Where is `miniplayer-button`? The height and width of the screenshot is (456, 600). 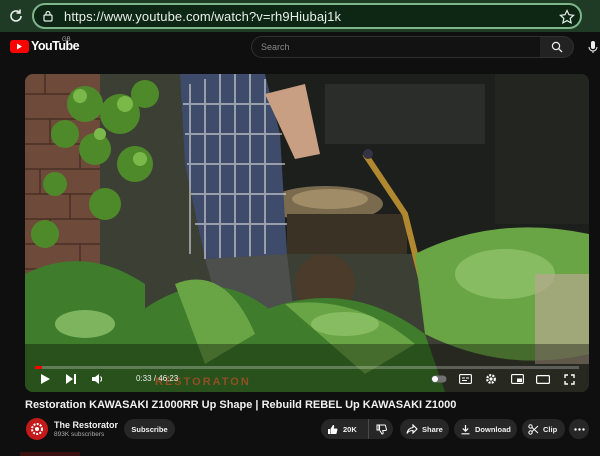 miniplayer-button is located at coordinates (517, 379).